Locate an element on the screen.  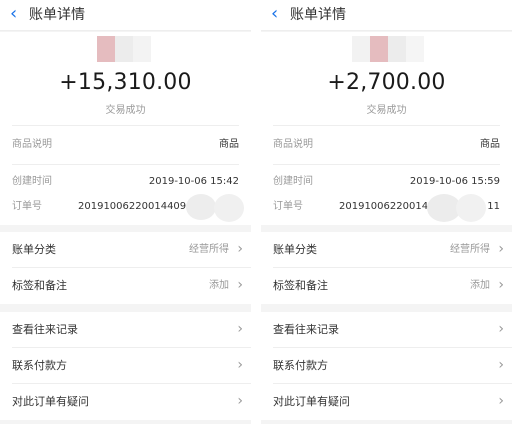
amount-card: +2,700.00 交易成功 is located at coordinates (386, 78).